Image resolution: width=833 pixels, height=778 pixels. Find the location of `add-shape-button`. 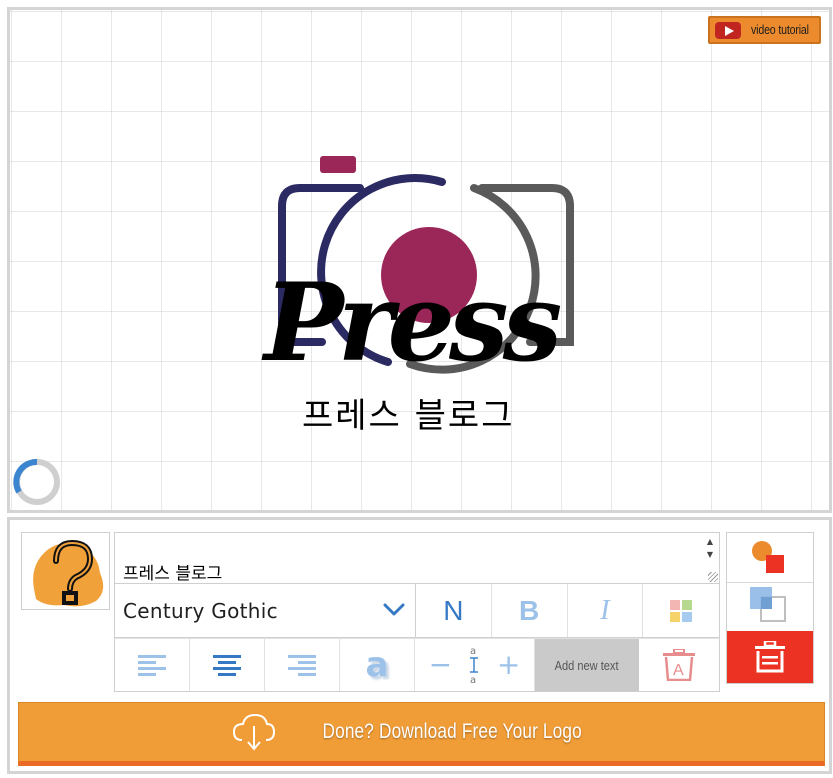

add-shape-button is located at coordinates (770, 558).